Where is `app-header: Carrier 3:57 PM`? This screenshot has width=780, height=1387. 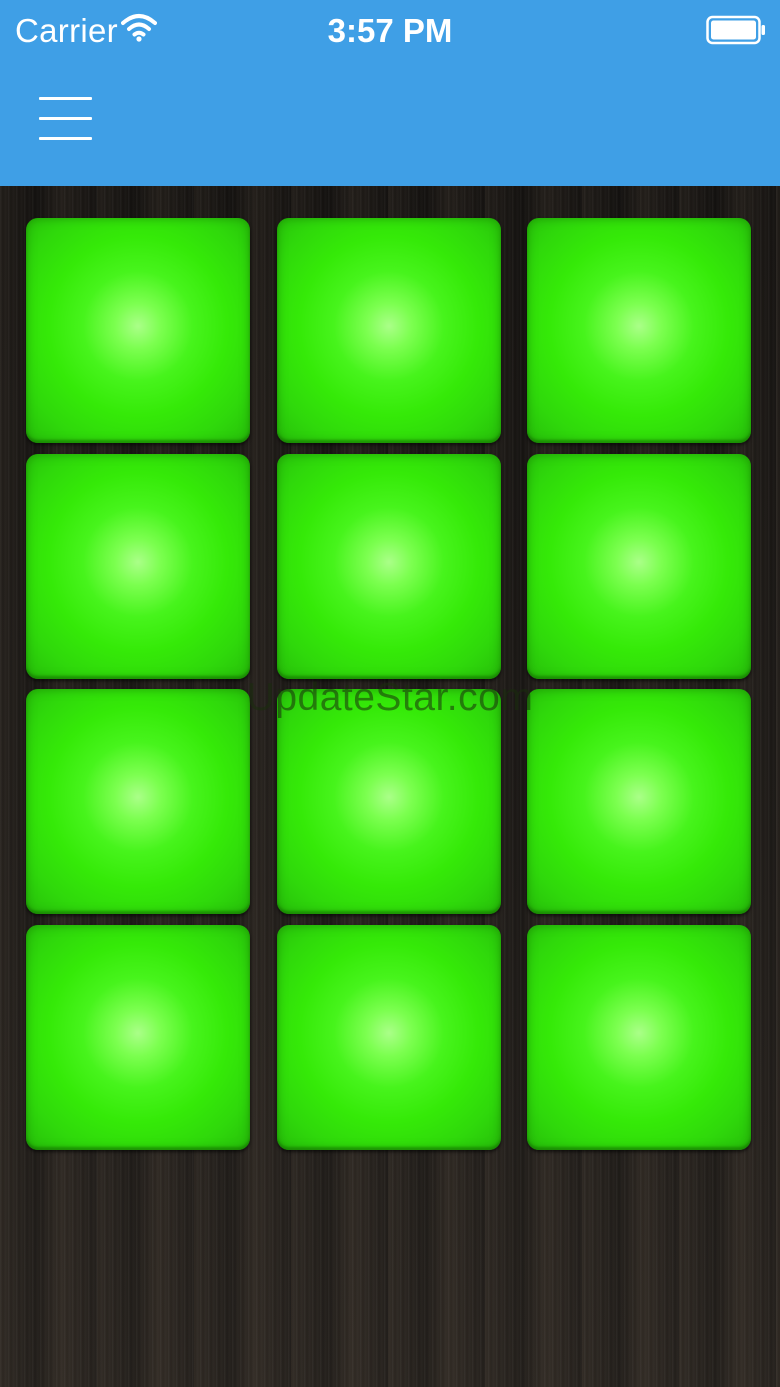
app-header: Carrier 3:57 PM is located at coordinates (390, 93).